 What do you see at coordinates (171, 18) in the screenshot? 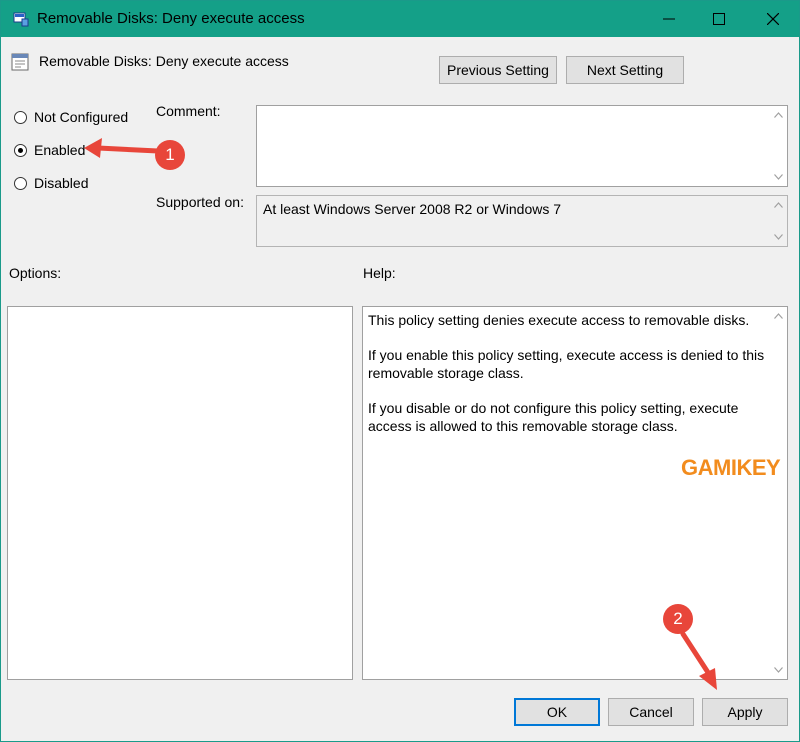
I see `window-title: Removable Disks: Deny execute access` at bounding box center [171, 18].